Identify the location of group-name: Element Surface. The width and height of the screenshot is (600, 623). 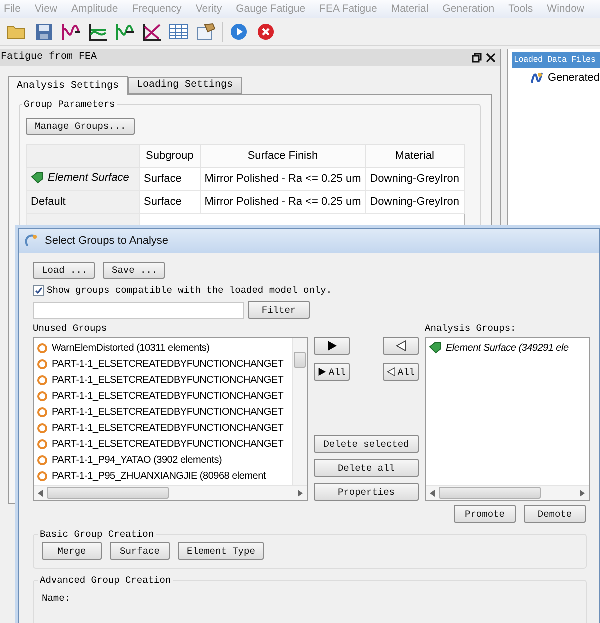
(89, 178).